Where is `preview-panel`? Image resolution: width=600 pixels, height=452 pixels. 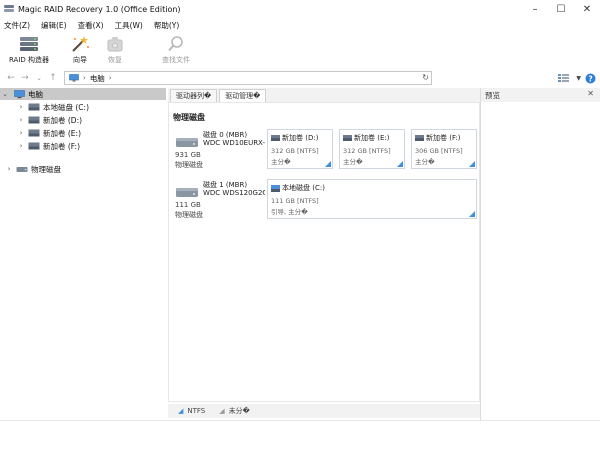
preview-panel is located at coordinates (540, 261).